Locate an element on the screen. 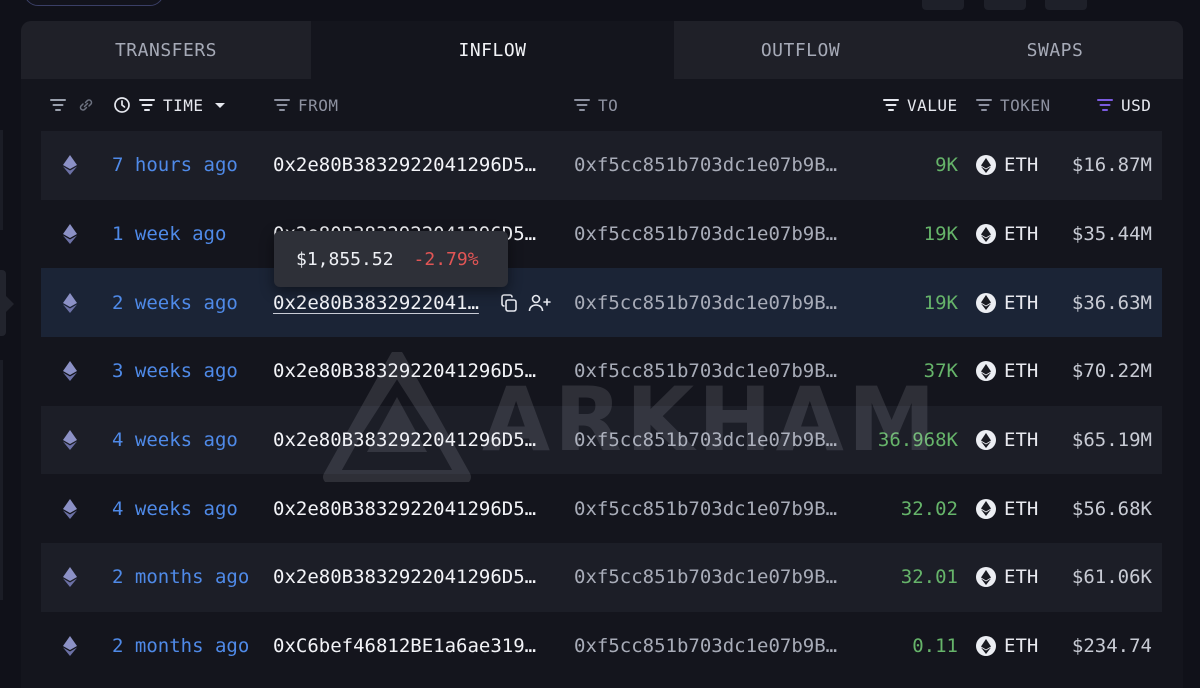 This screenshot has width=1200, height=688. header-from: FROM is located at coordinates (306, 105).